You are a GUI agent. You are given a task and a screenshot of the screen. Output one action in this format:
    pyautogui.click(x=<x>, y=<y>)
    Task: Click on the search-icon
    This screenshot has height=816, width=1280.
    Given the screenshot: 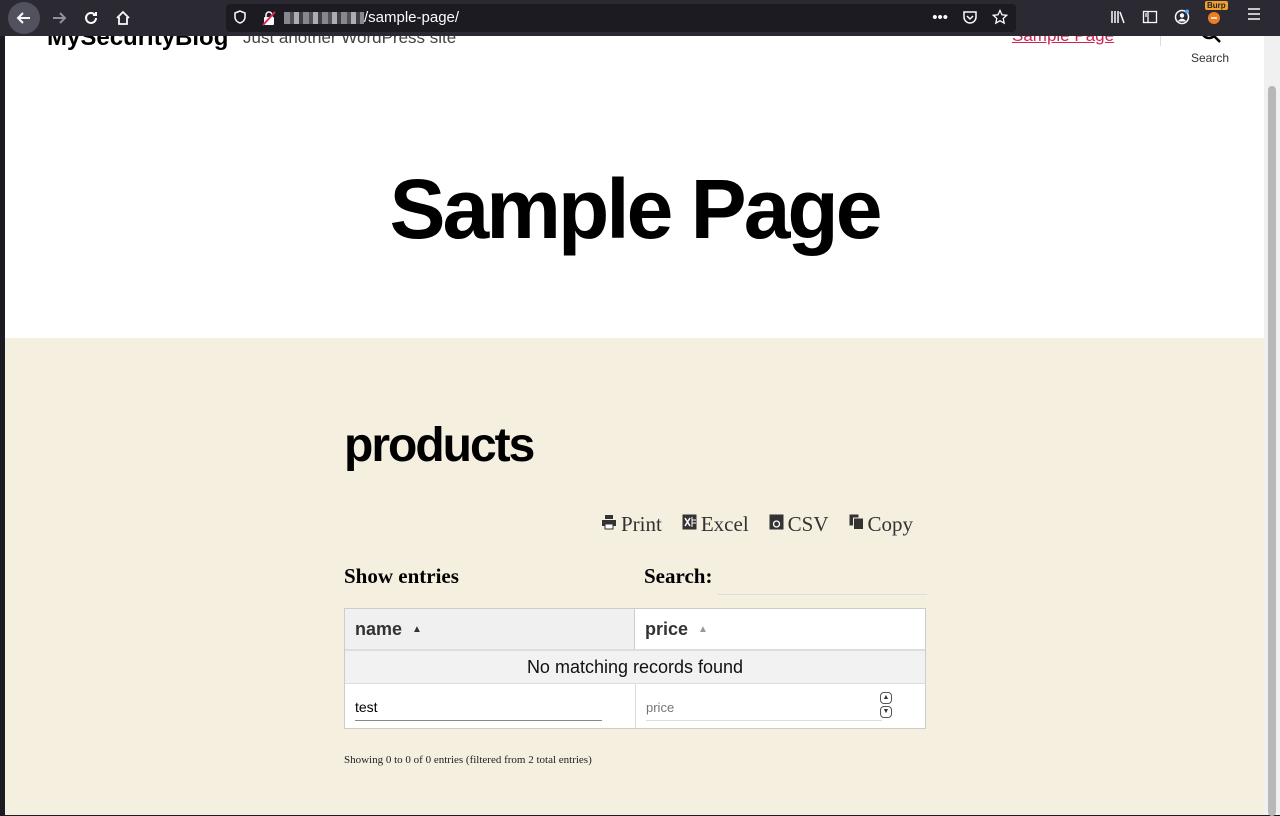 What is the action you would take?
    pyautogui.click(x=1211, y=42)
    